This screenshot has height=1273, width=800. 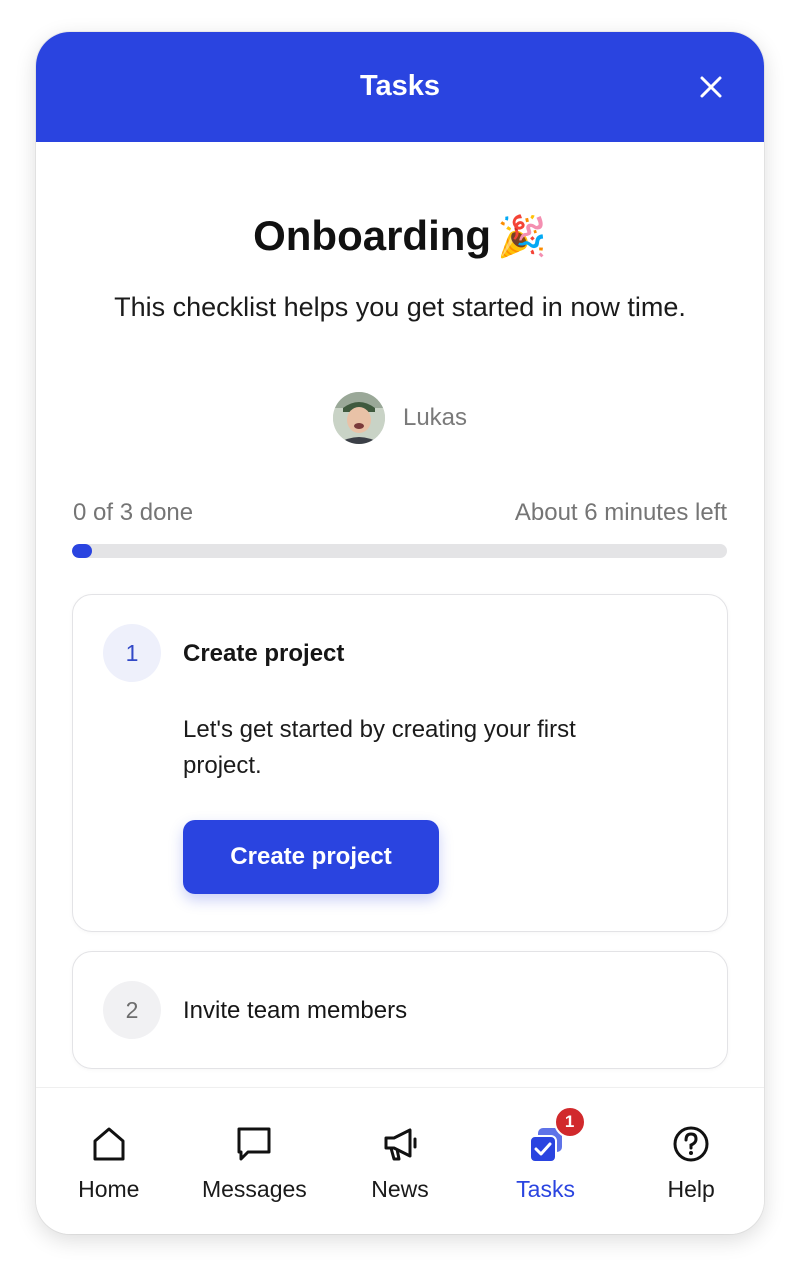 I want to click on nav-item-messages: Messages, so click(x=255, y=1161).